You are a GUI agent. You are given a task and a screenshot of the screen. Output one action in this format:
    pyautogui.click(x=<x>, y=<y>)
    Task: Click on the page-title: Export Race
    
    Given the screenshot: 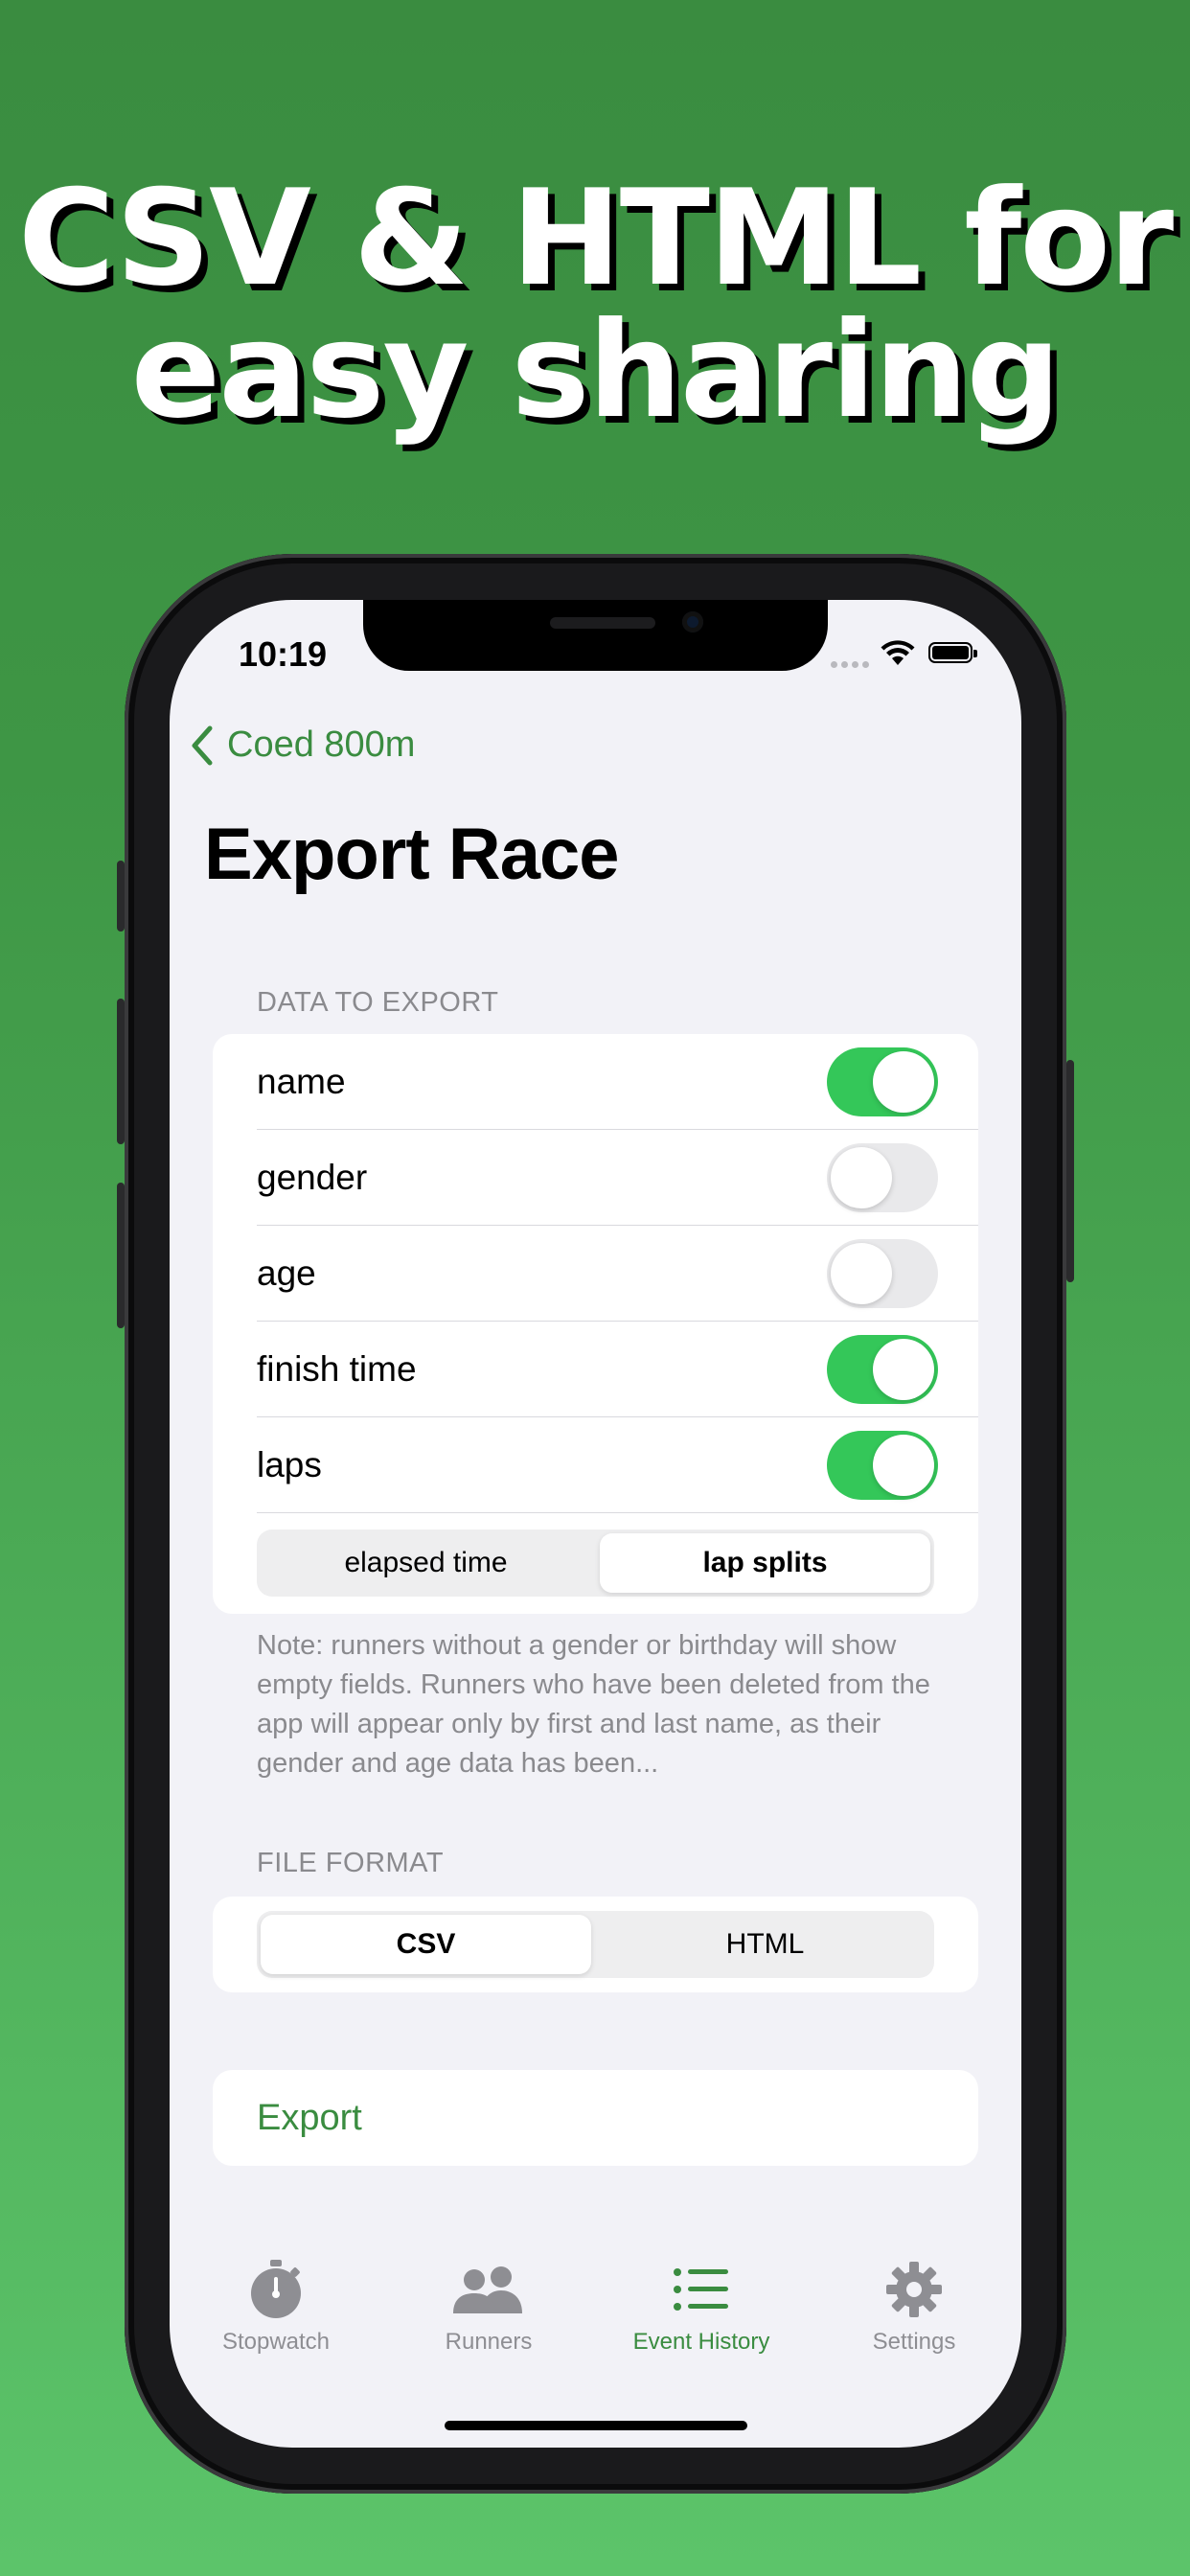 What is the action you would take?
    pyautogui.click(x=412, y=854)
    